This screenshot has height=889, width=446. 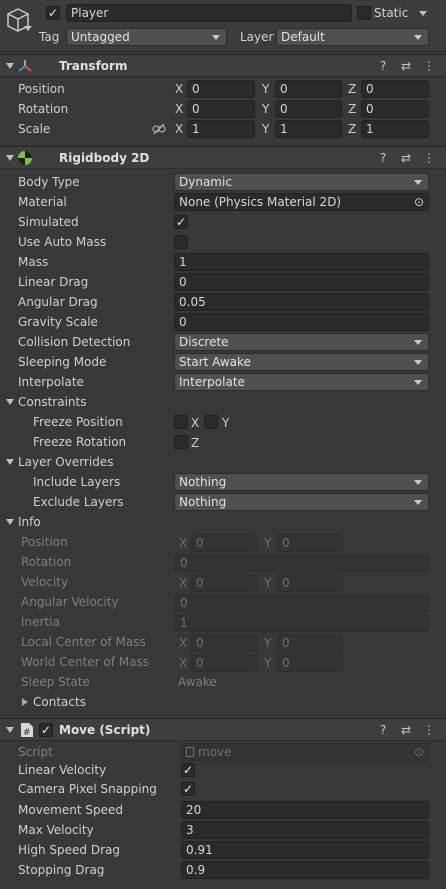 What do you see at coordinates (10, 402) in the screenshot?
I see `constraints-foldout-icon` at bounding box center [10, 402].